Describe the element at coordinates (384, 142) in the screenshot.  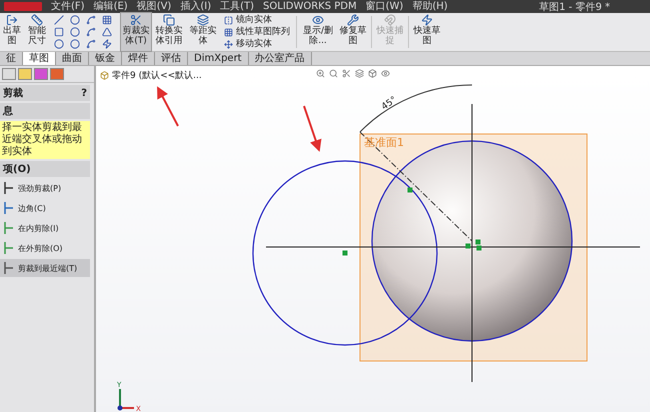
I see `plane-label: 基准面1` at that location.